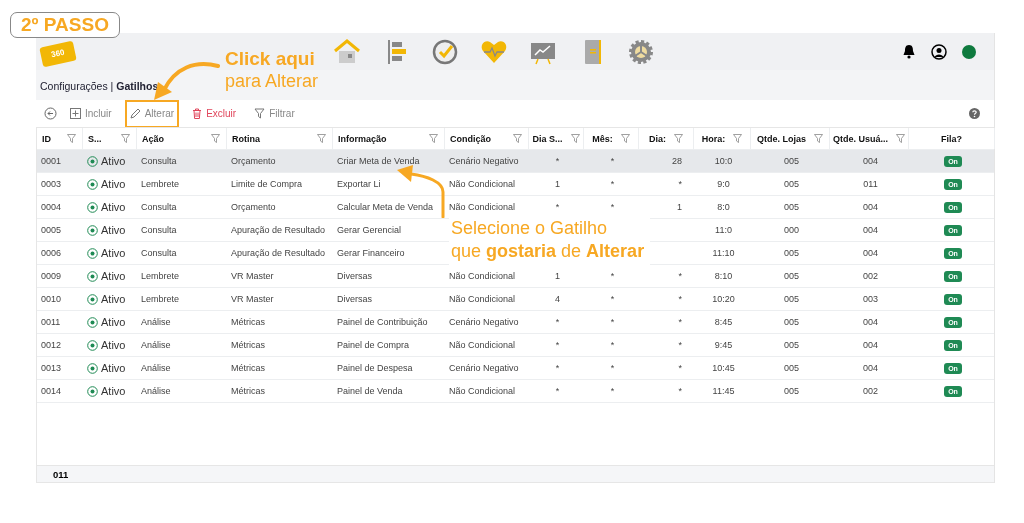  Describe the element at coordinates (51, 322) in the screenshot. I see `table-cell: 0011` at that location.